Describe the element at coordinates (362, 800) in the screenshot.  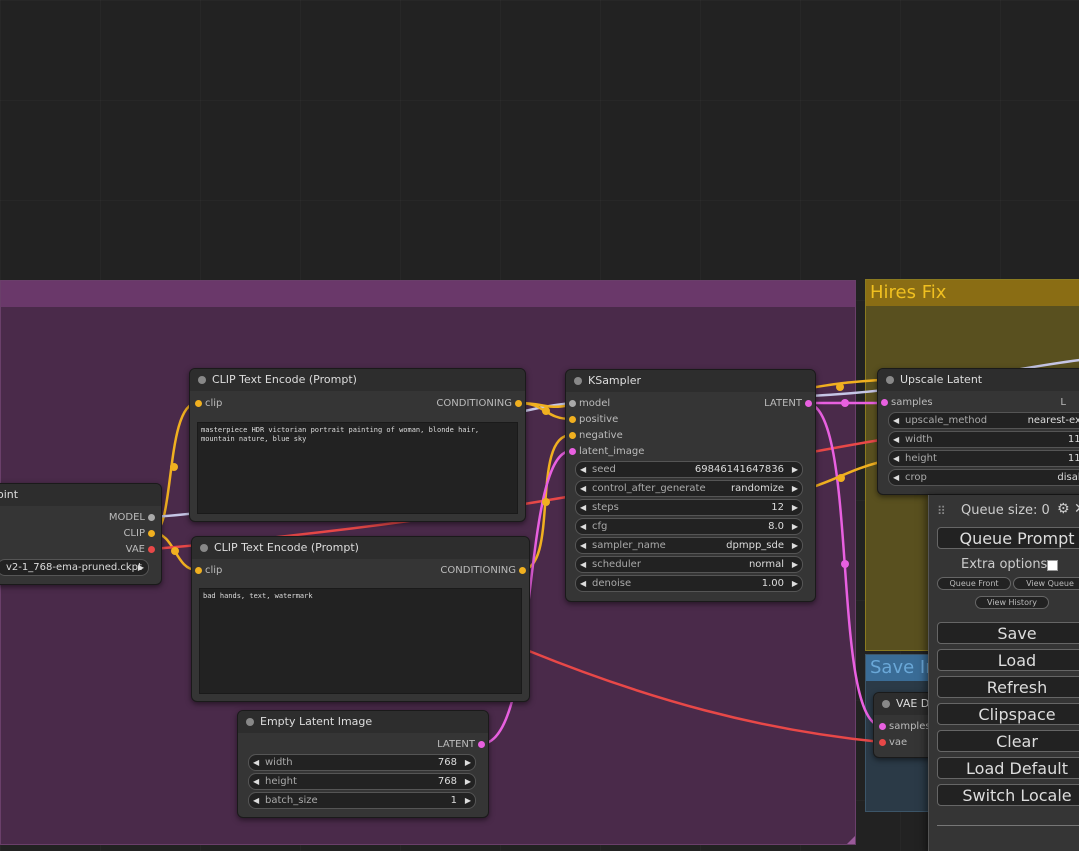
I see `widget-batch-size: ◀ batch_size 1 ▶` at that location.